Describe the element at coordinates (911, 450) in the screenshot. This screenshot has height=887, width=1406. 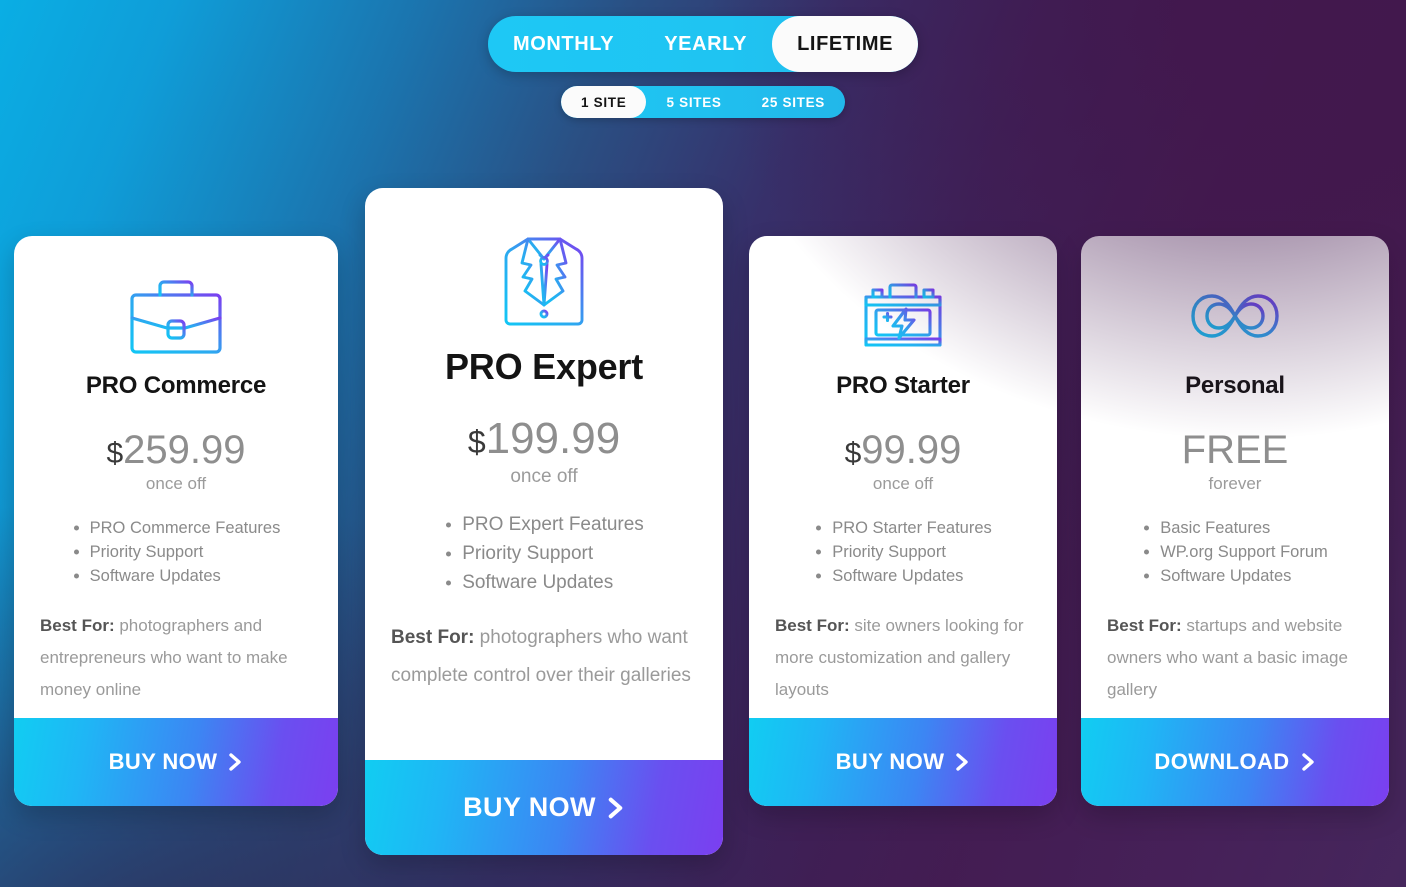
I see `price-value: 99.99` at that location.